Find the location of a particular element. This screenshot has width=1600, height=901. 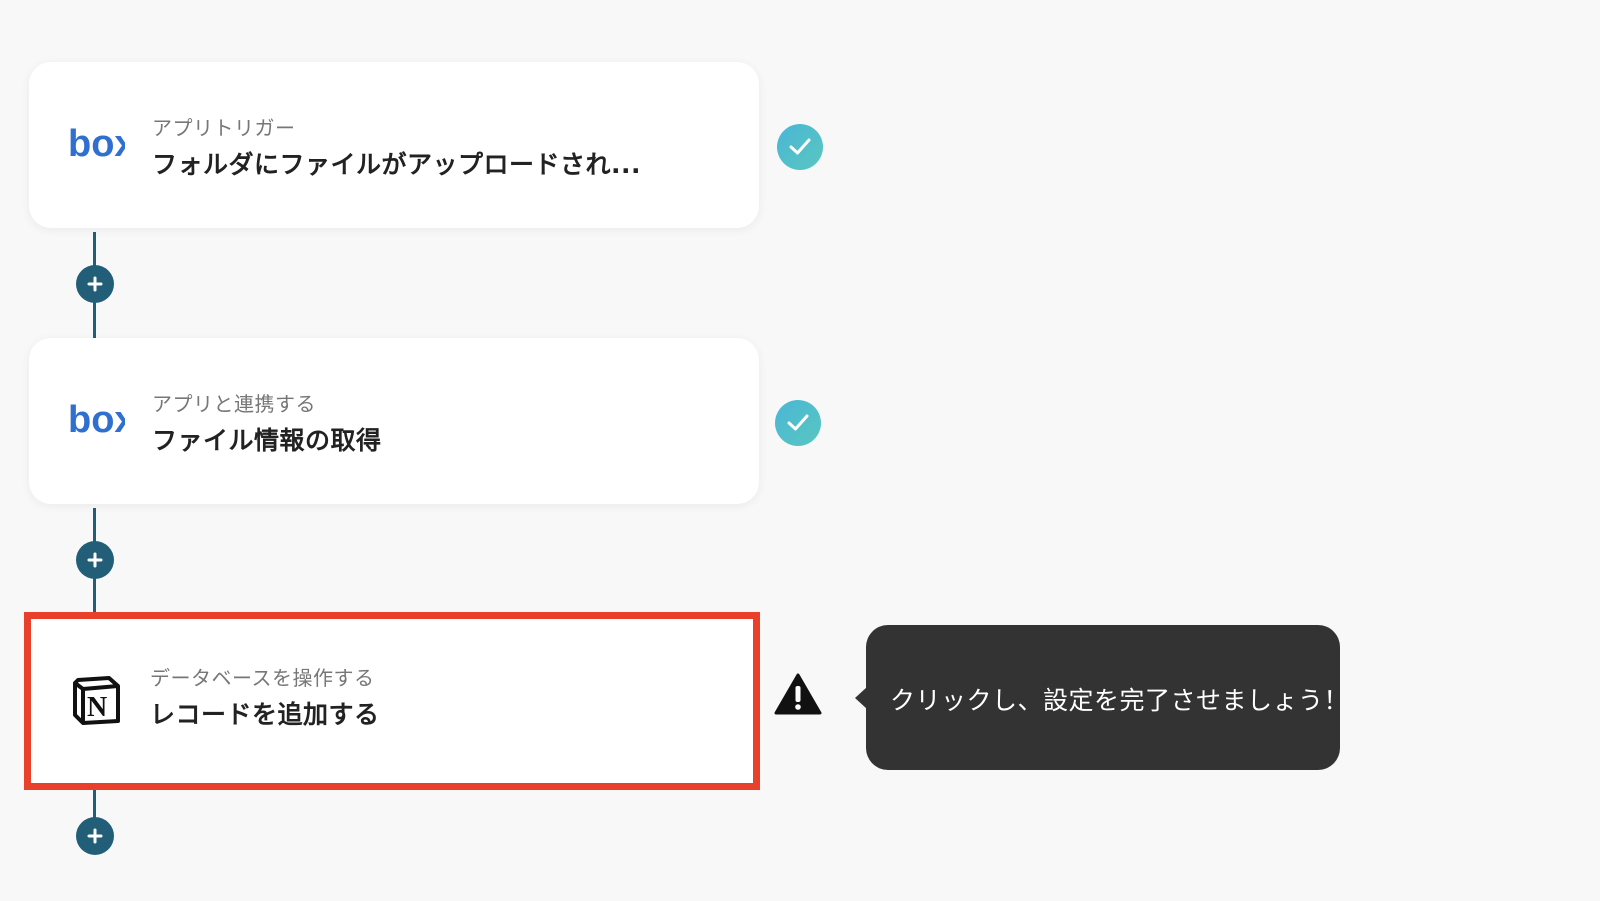

warning-icon is located at coordinates (798, 694).